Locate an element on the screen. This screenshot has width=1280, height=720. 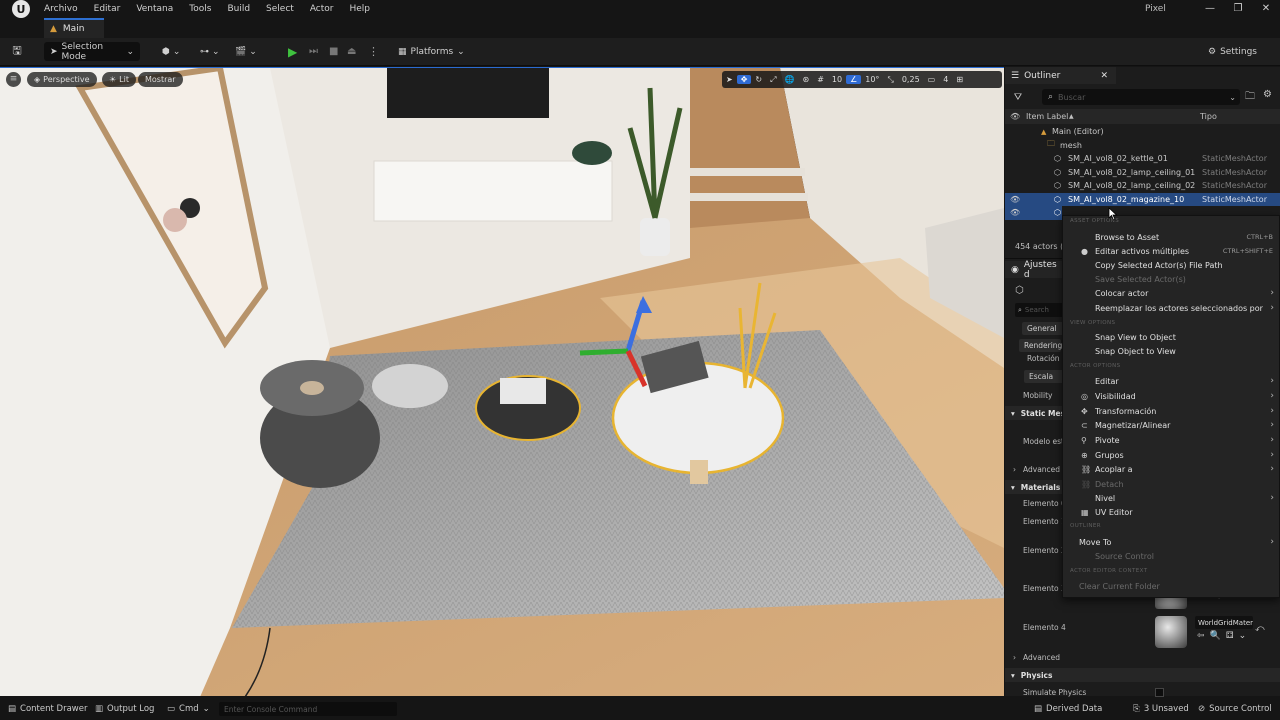
show-button: Mostrar is located at coordinates (160, 79).